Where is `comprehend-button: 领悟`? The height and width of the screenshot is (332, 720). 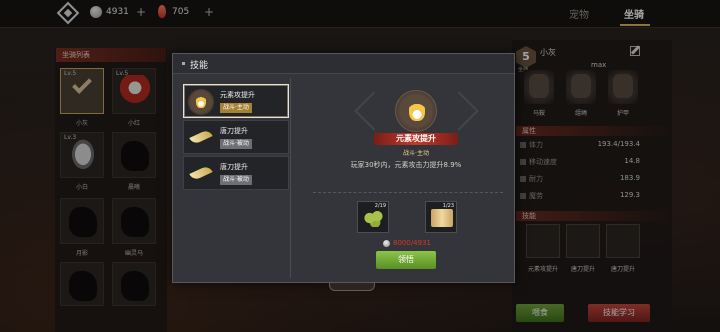
comprehend-button: 领悟 is located at coordinates (406, 260).